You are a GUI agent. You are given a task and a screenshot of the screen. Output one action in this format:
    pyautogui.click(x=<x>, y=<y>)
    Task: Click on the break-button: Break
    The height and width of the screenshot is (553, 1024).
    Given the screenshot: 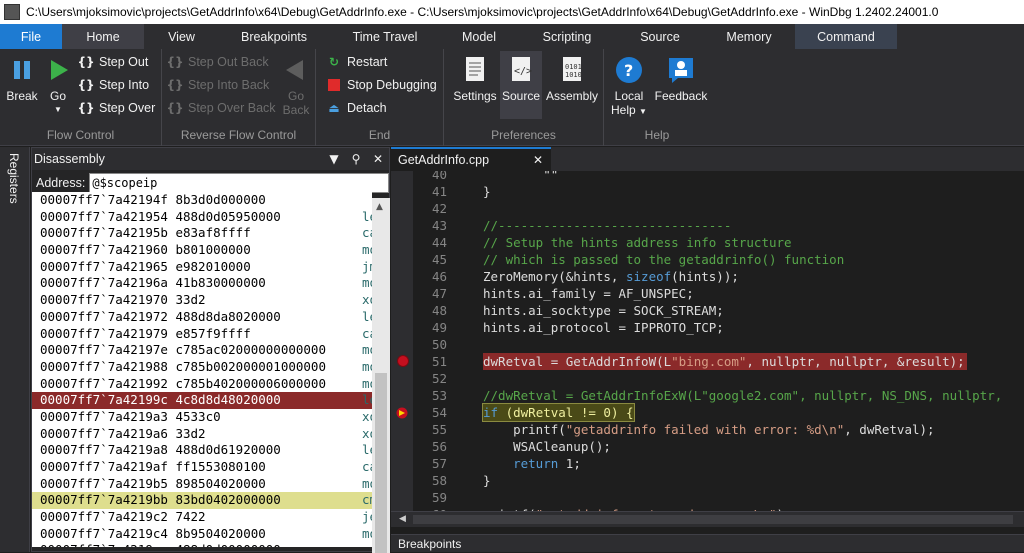 What is the action you would take?
    pyautogui.click(x=22, y=85)
    